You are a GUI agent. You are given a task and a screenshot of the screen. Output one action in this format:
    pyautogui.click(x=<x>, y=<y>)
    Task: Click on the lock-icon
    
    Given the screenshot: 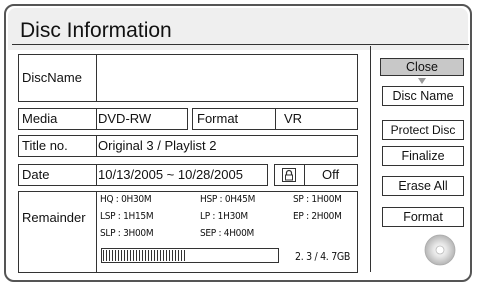 What is the action you would take?
    pyautogui.click(x=289, y=175)
    